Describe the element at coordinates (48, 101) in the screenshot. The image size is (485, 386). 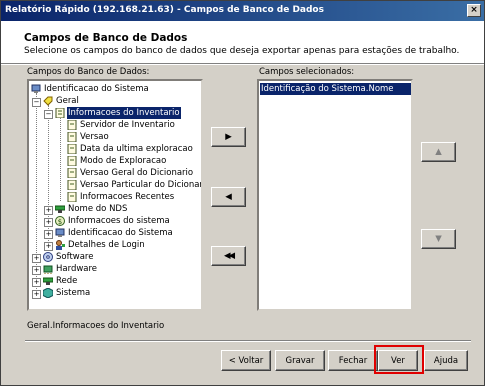
I see `tag-icon` at that location.